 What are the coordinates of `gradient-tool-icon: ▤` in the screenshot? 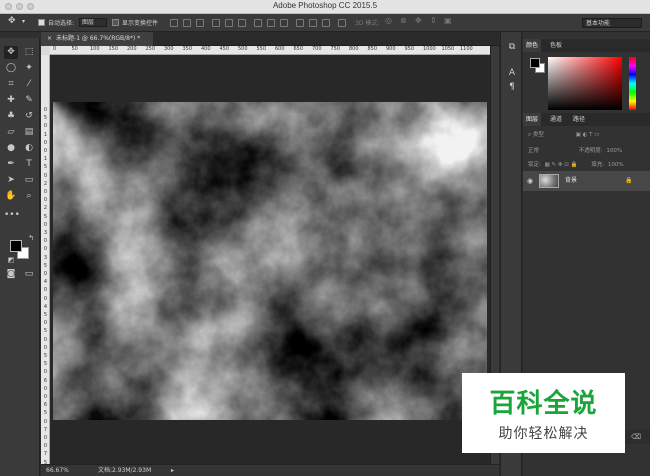 It's located at (29, 132).